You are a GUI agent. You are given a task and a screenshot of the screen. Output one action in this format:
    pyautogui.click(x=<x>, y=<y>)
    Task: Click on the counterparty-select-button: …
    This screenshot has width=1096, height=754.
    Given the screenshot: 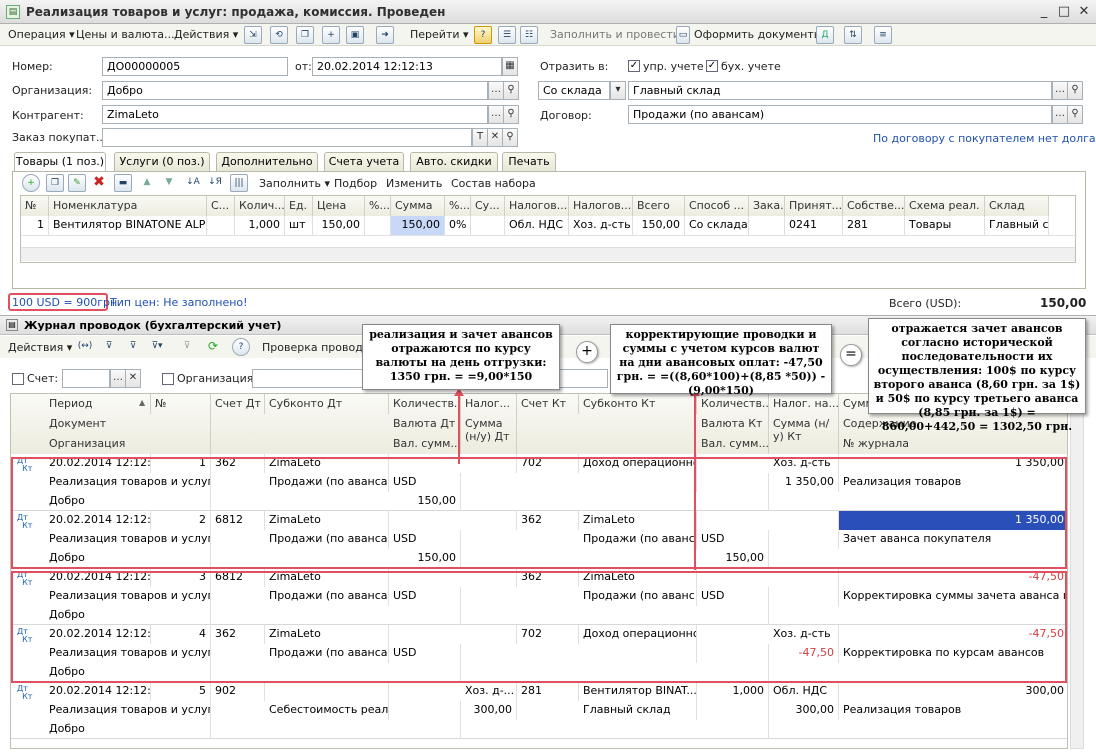 What is the action you would take?
    pyautogui.click(x=496, y=114)
    